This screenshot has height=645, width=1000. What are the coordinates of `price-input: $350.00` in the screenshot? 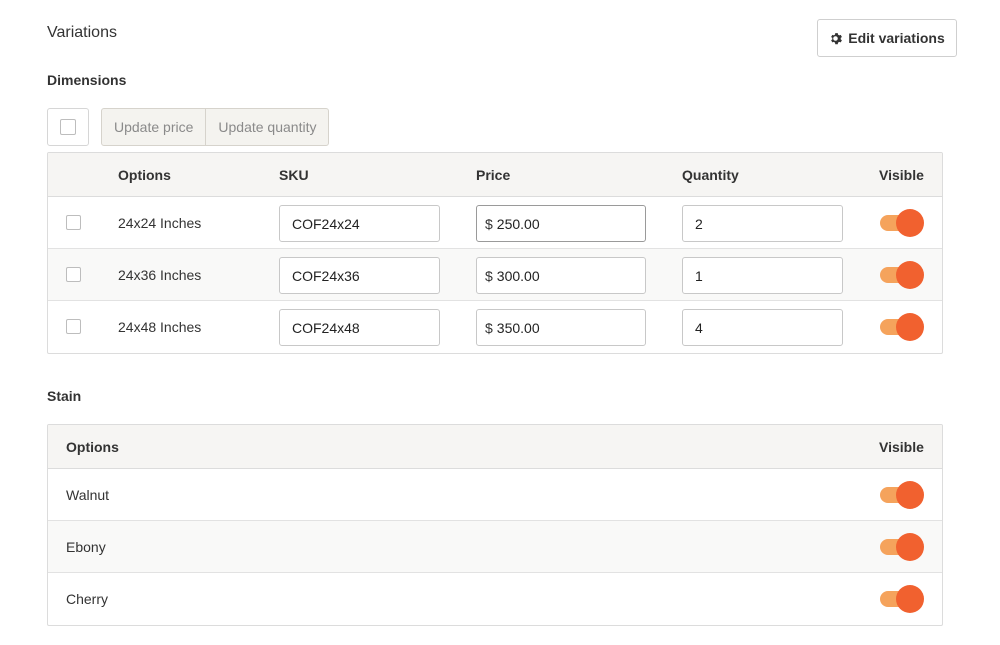 It's located at (561, 327).